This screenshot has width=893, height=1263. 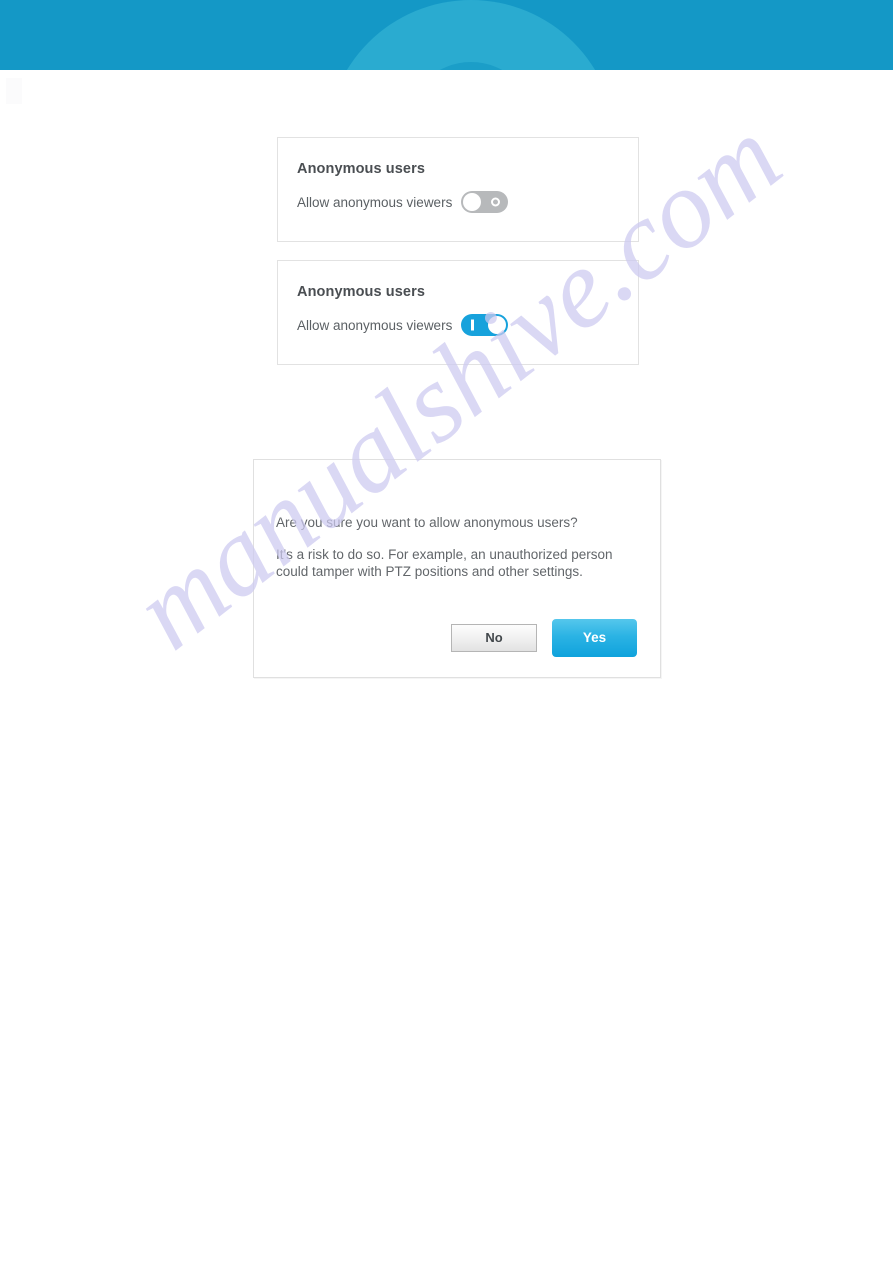 What do you see at coordinates (14, 91) in the screenshot?
I see `page-edge-artifact` at bounding box center [14, 91].